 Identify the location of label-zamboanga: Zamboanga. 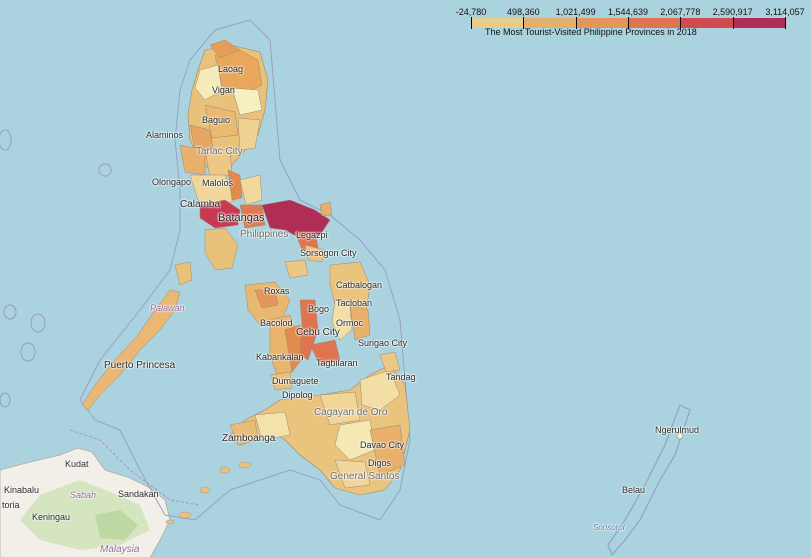
(249, 438).